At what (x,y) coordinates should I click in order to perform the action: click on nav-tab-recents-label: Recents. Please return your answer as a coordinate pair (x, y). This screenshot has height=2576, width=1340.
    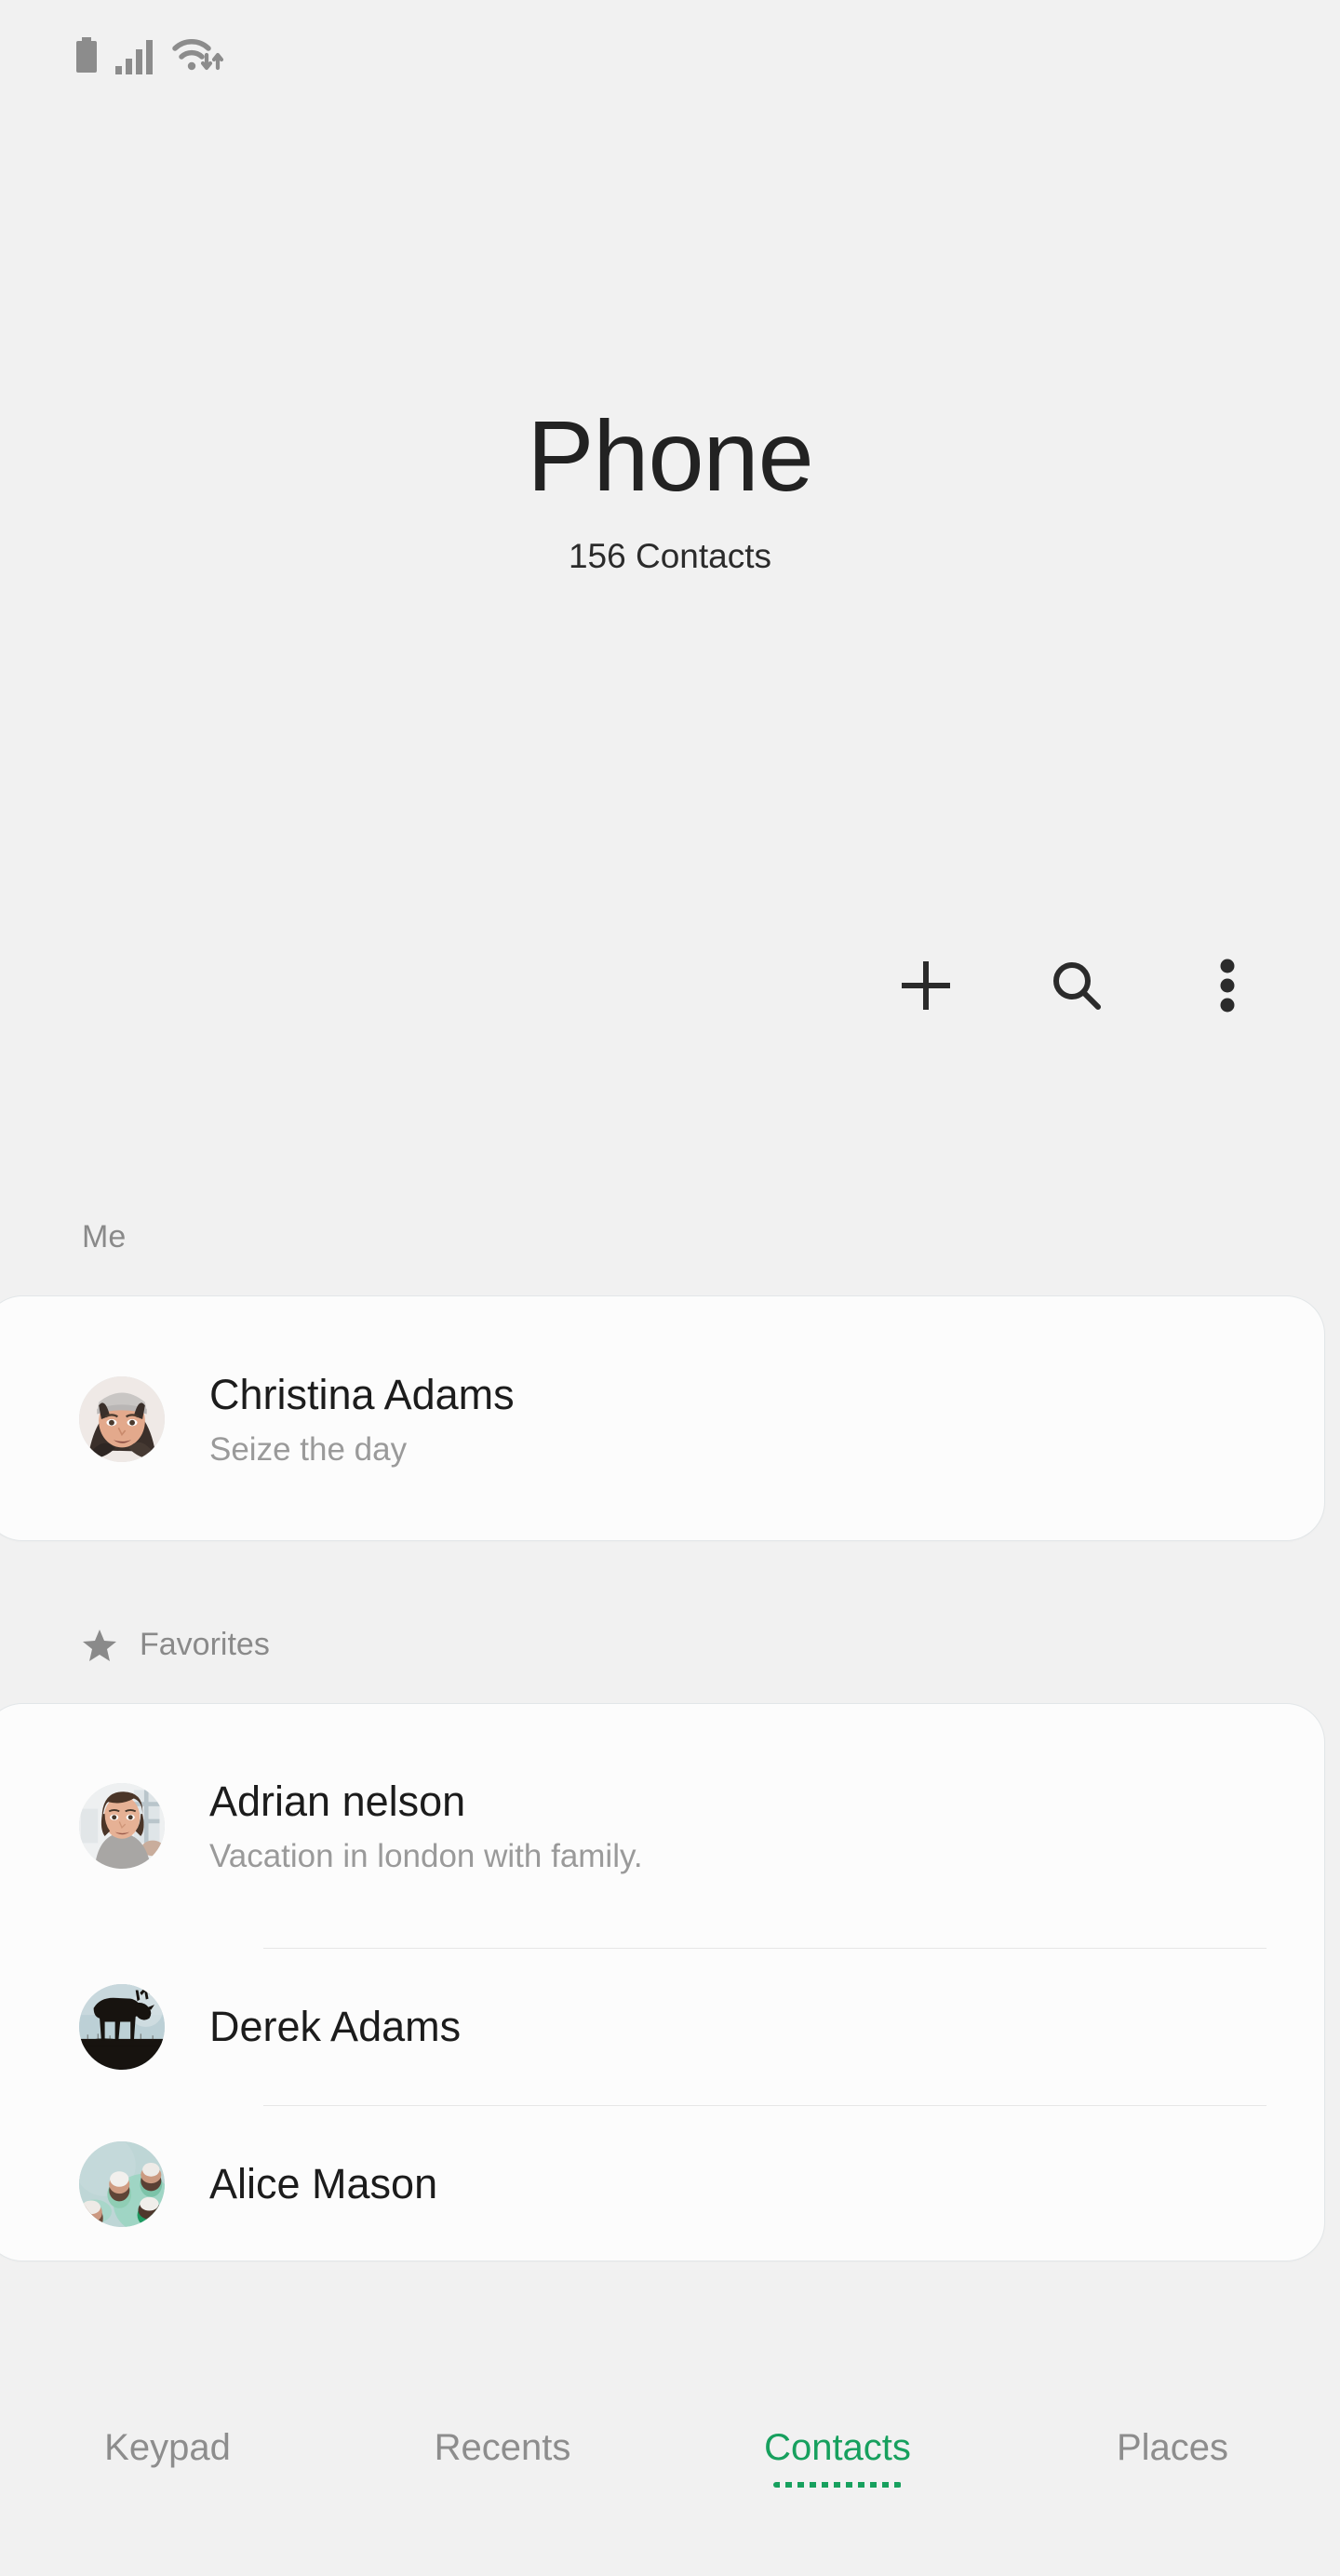
    Looking at the image, I should click on (502, 2447).